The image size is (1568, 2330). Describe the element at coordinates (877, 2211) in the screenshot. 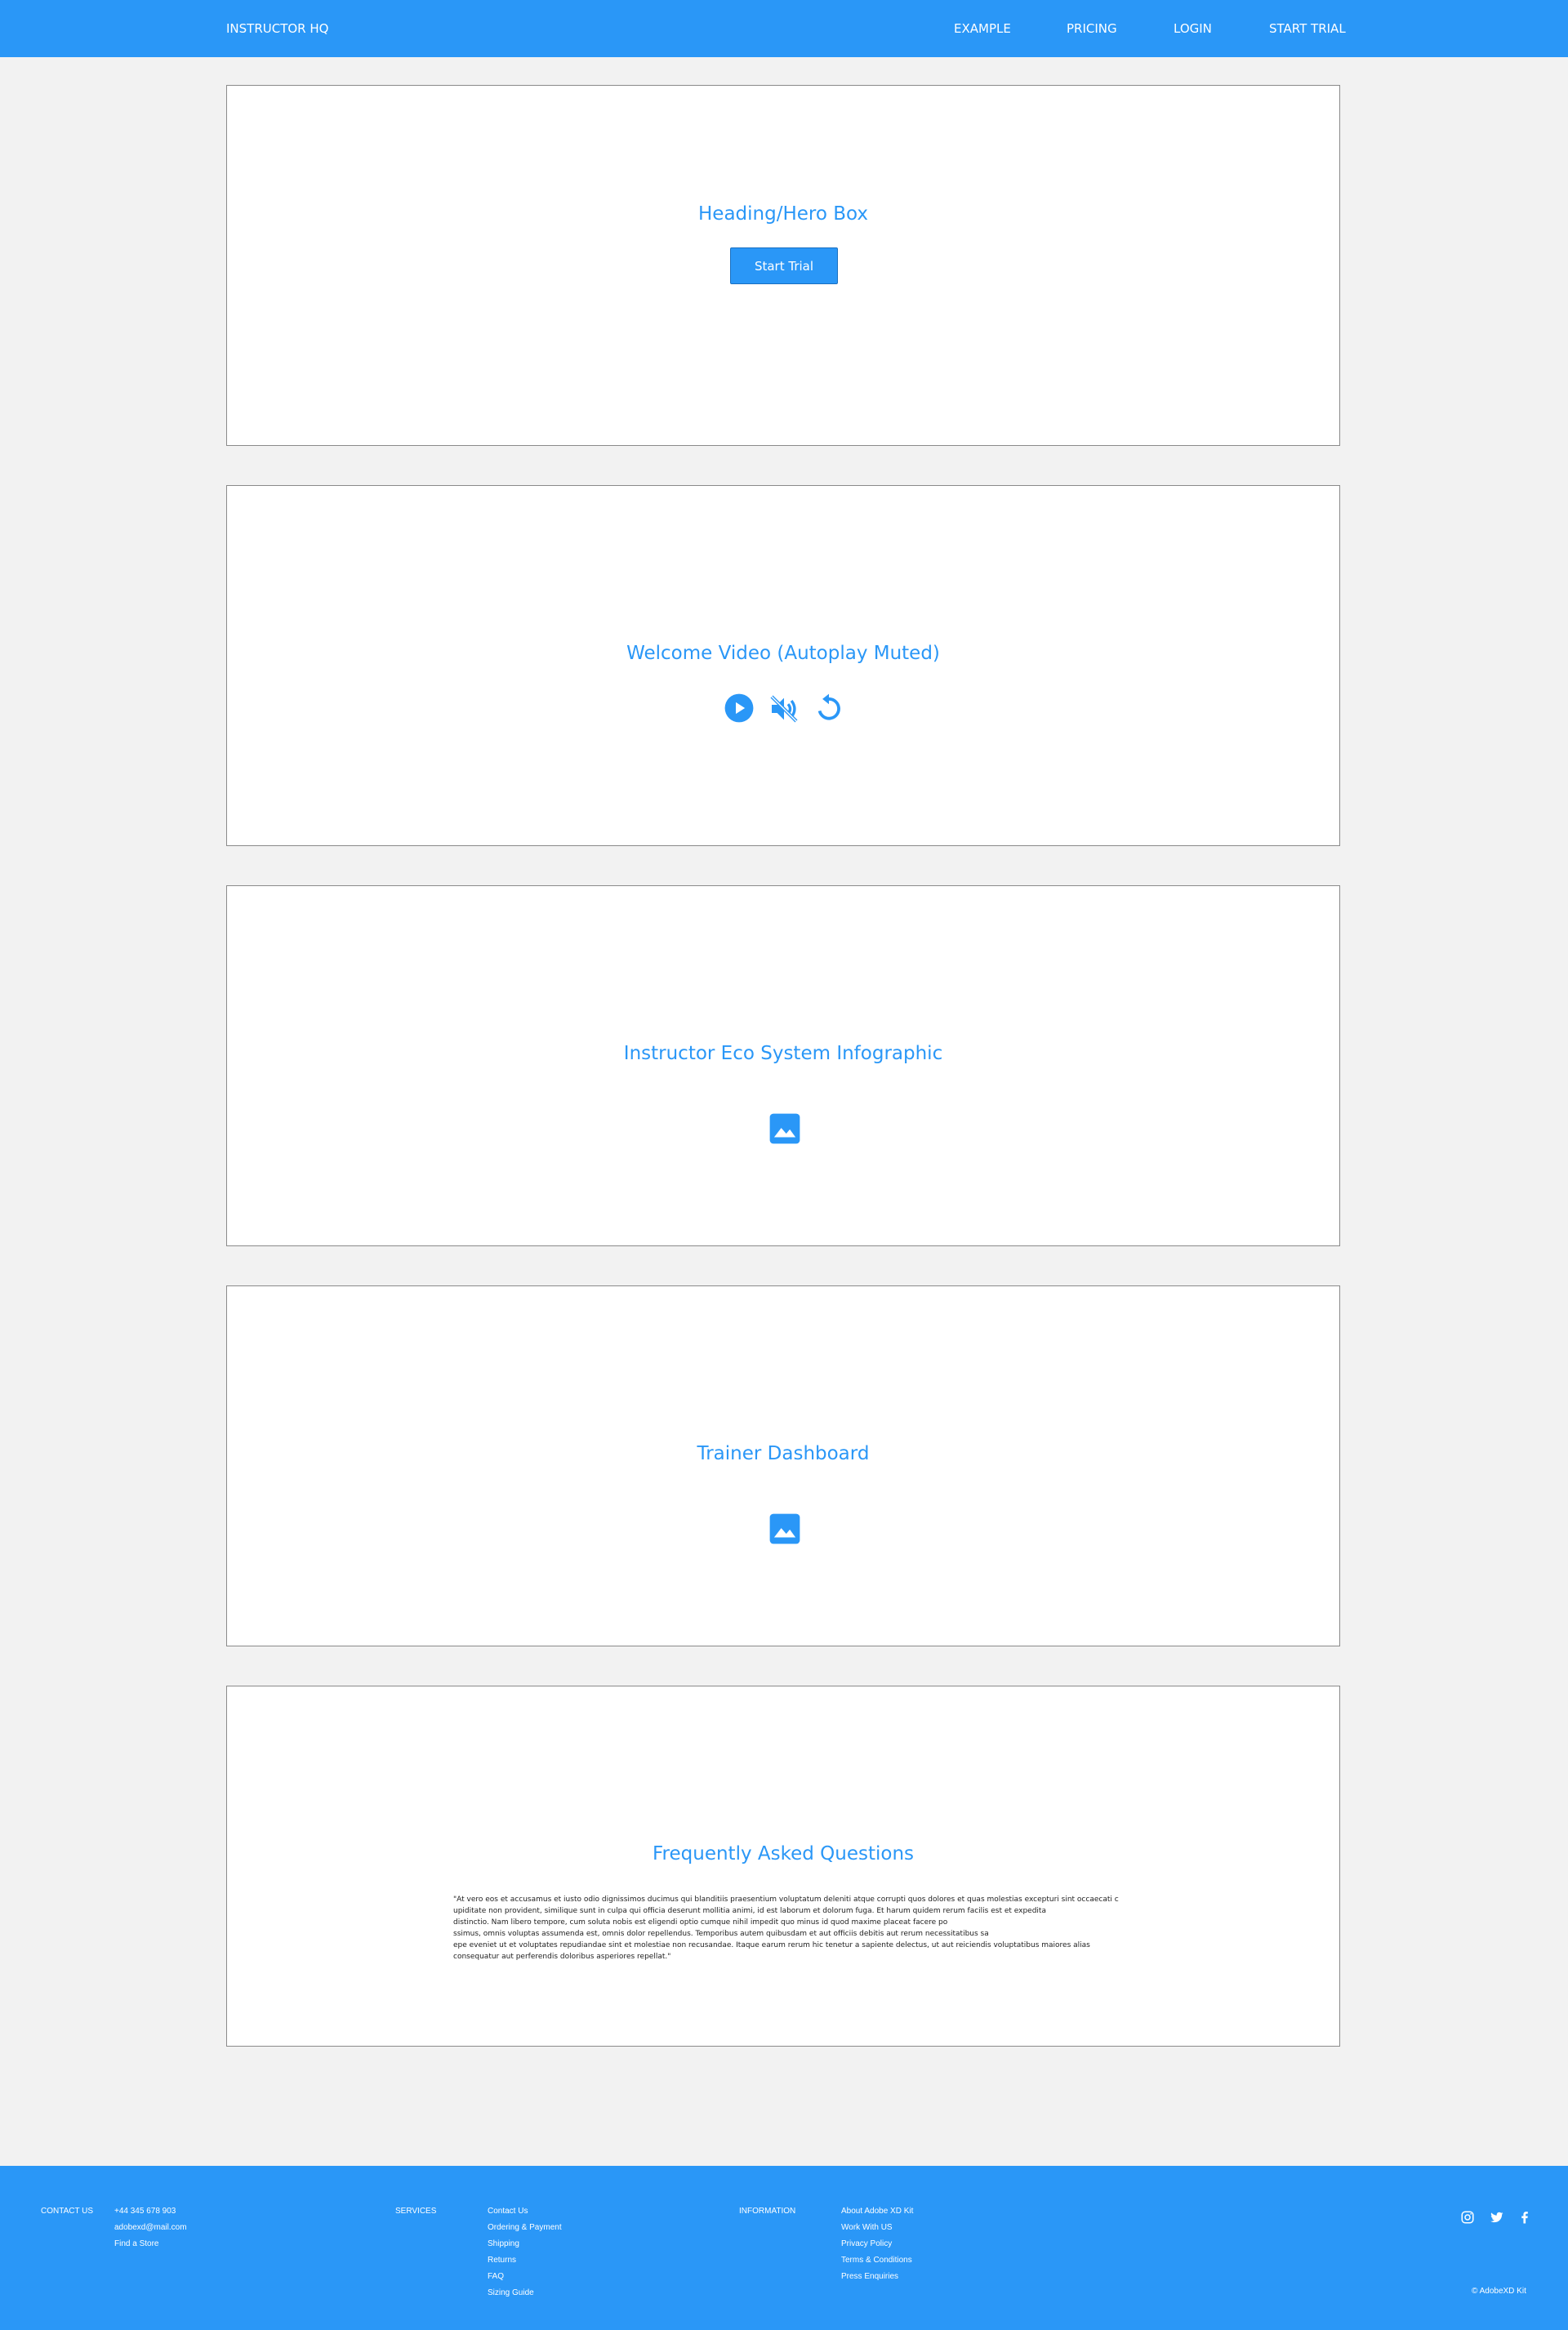

I see `footer-link-about: About Adobe XD Kit` at that location.